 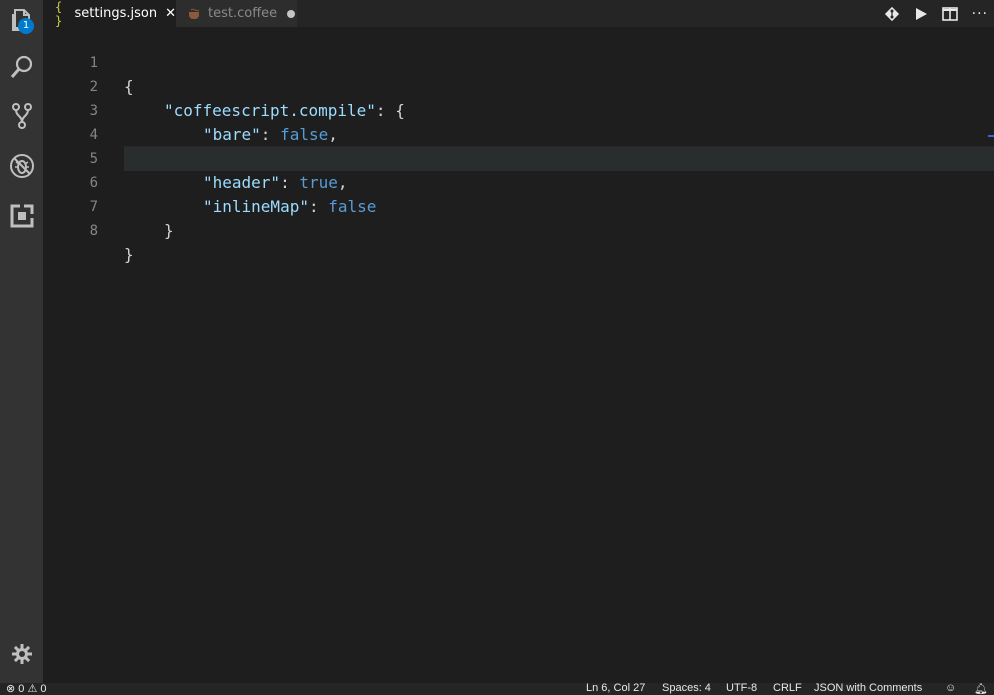 What do you see at coordinates (518, 14) in the screenshot?
I see `tab-bar: { } settings.json ✕ test.coffee ···` at bounding box center [518, 14].